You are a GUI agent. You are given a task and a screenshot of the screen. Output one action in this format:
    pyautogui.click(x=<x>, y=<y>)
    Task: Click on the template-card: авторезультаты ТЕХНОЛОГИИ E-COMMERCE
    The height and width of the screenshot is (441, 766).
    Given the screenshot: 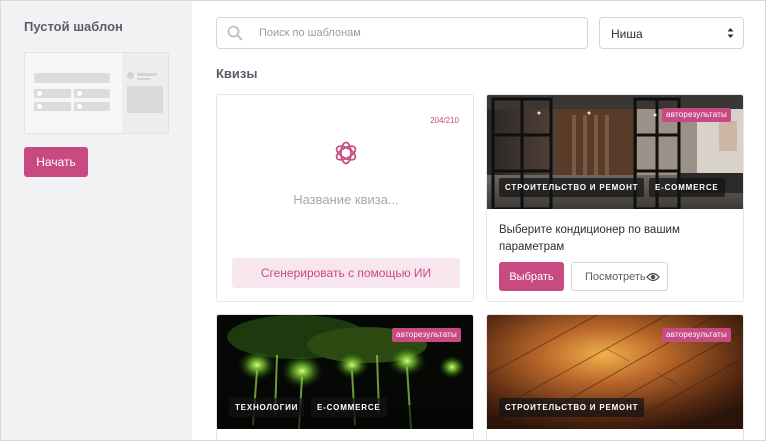 What is the action you would take?
    pyautogui.click(x=345, y=377)
    